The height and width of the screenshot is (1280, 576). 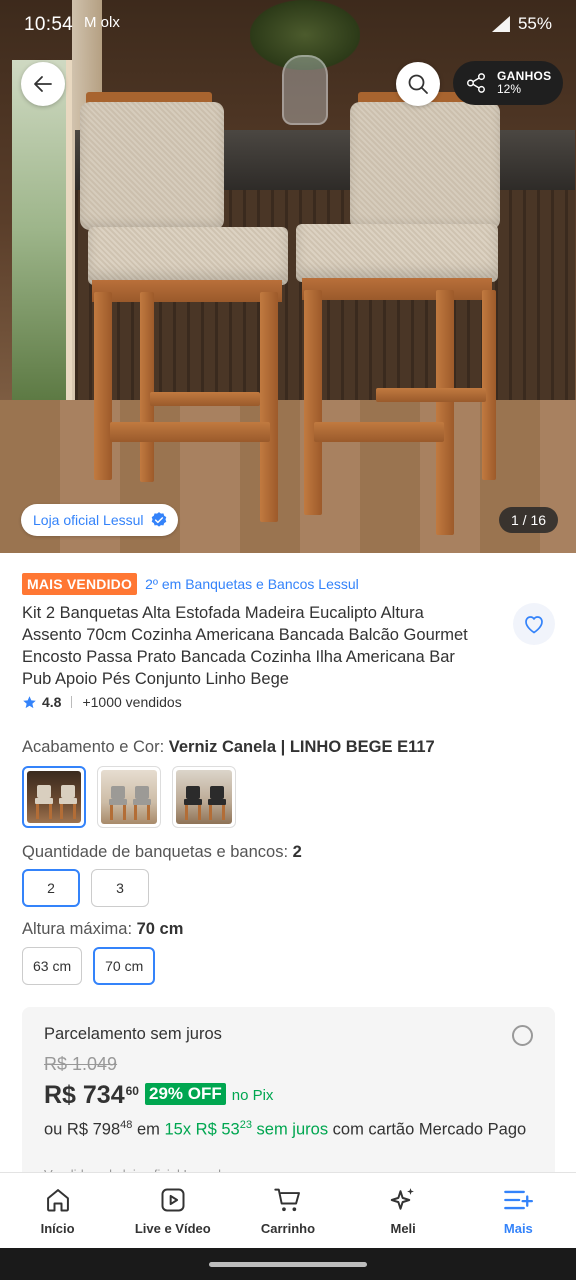 What do you see at coordinates (49, 24) in the screenshot?
I see `status-time: 10:54` at bounding box center [49, 24].